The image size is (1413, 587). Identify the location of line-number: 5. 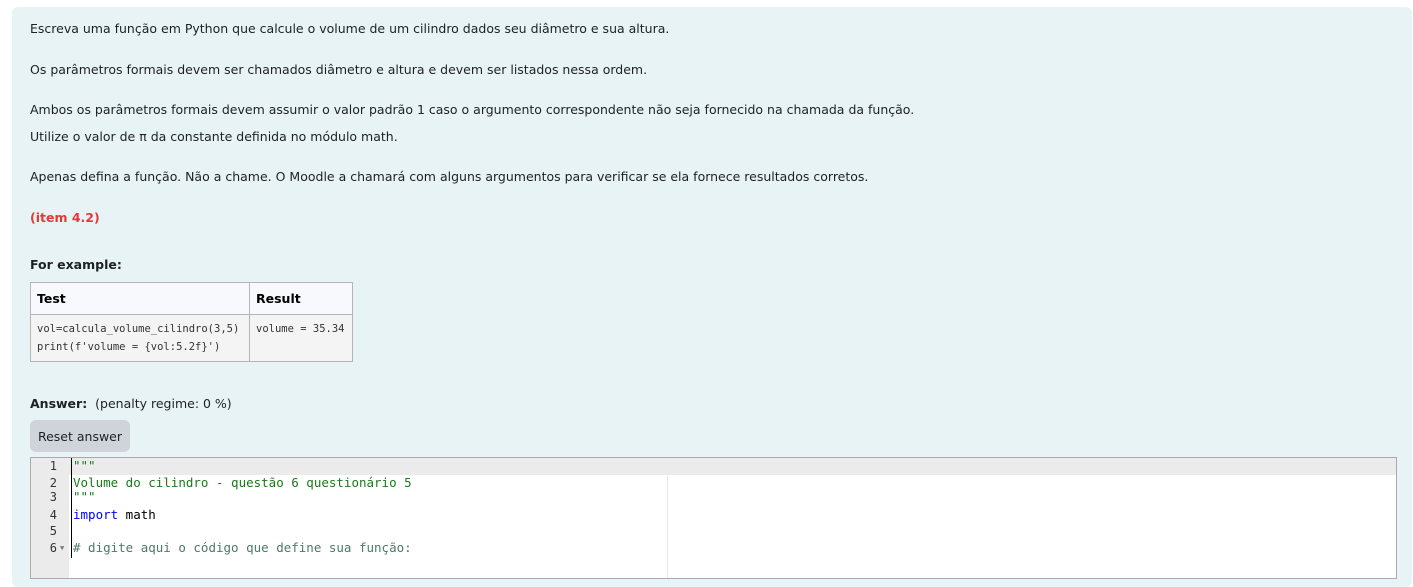
(53, 531).